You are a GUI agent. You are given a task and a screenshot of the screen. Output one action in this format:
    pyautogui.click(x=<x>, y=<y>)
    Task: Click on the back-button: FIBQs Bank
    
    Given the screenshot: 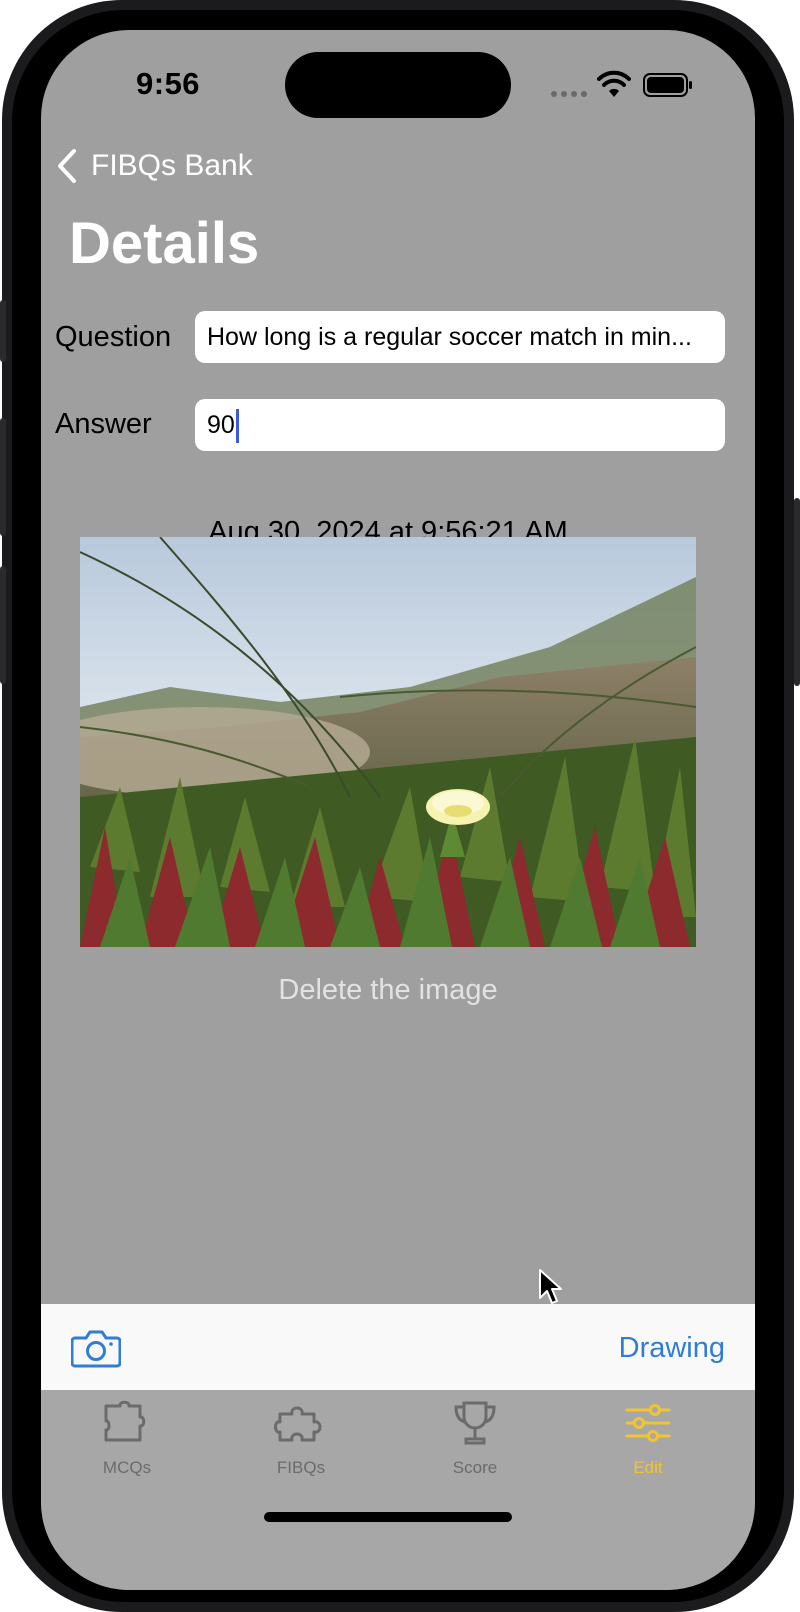 What is the action you would take?
    pyautogui.click(x=154, y=166)
    